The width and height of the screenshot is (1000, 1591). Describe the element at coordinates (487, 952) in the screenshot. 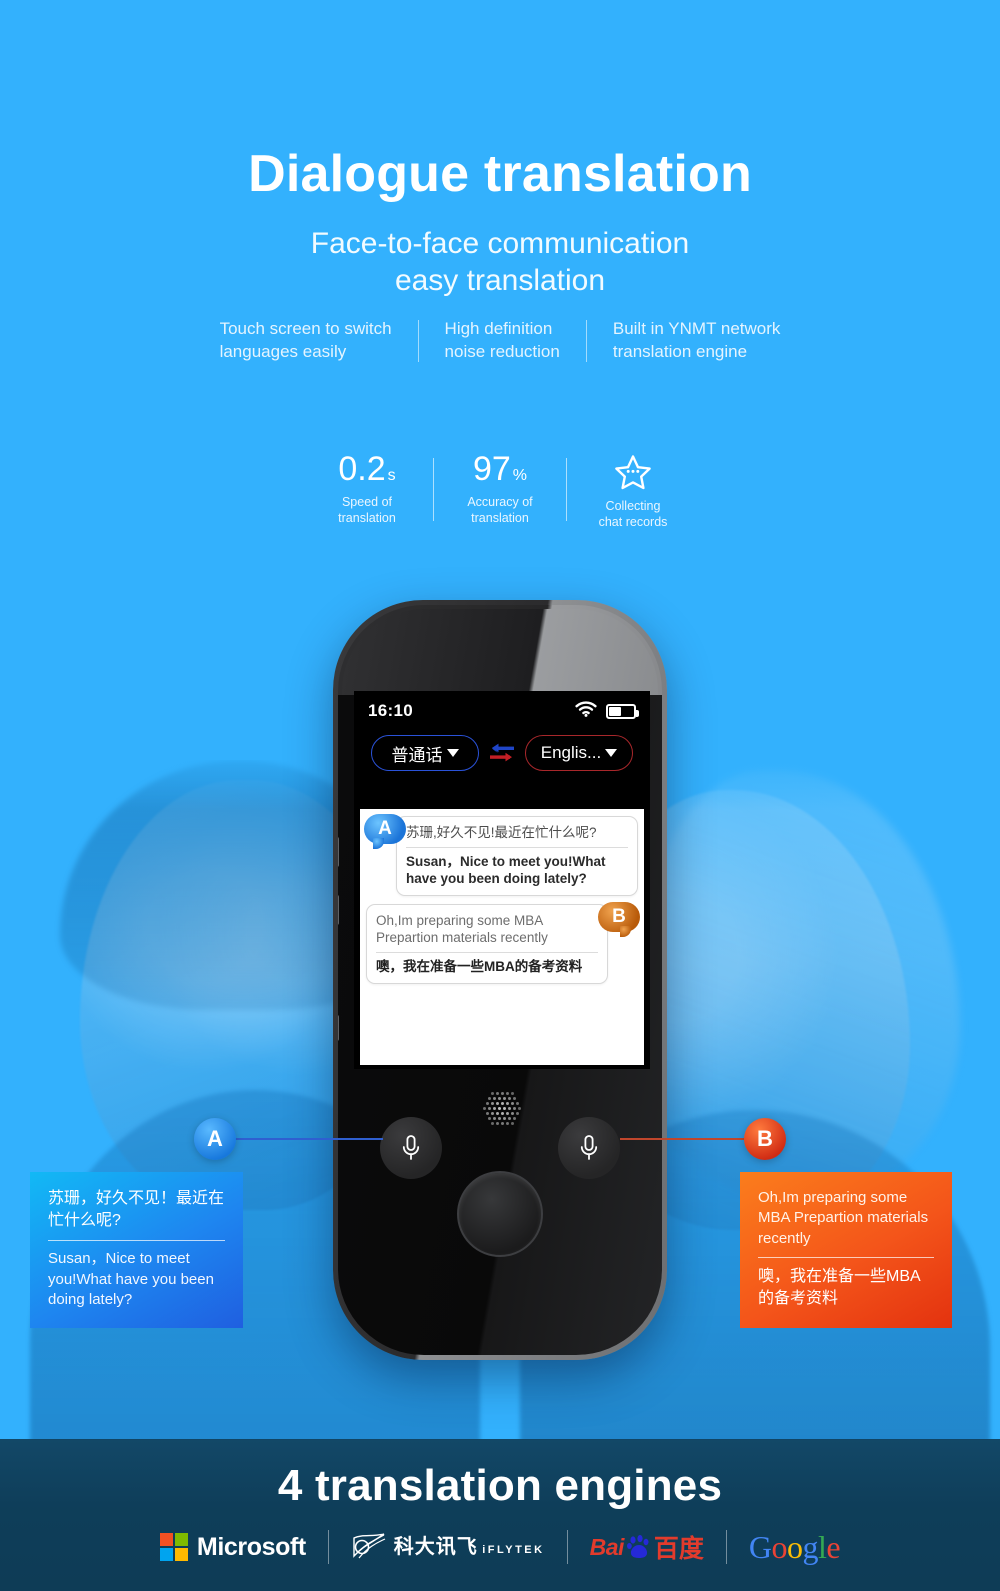

I see `chat-b-divider` at that location.